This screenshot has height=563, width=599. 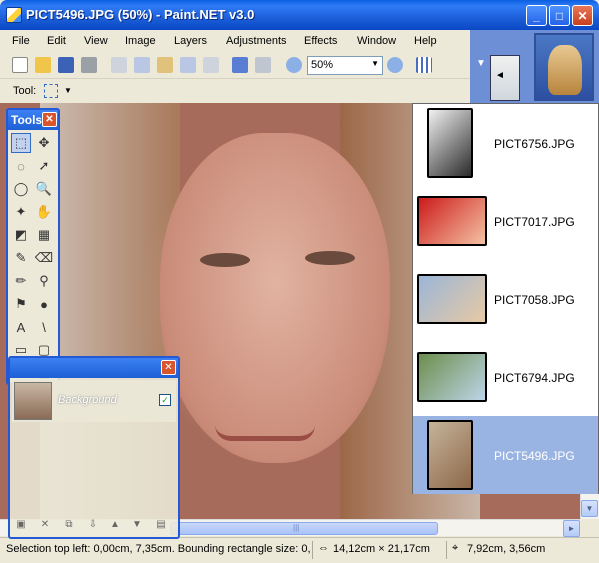 What do you see at coordinates (44, 281) in the screenshot?
I see `color-picker-icon: ⚲` at bounding box center [44, 281].